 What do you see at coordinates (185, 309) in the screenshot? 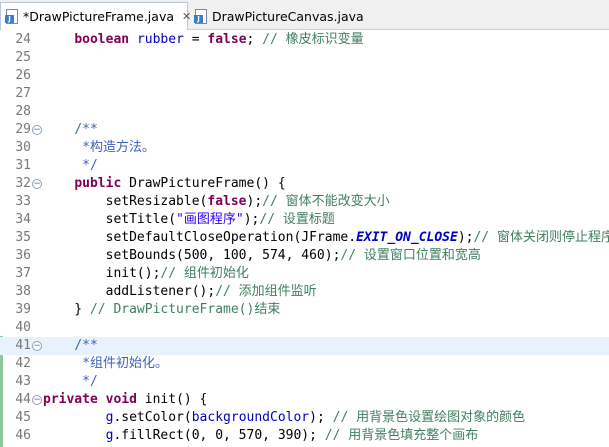
I see `code-token: // DrawPictureFrame()结束` at bounding box center [185, 309].